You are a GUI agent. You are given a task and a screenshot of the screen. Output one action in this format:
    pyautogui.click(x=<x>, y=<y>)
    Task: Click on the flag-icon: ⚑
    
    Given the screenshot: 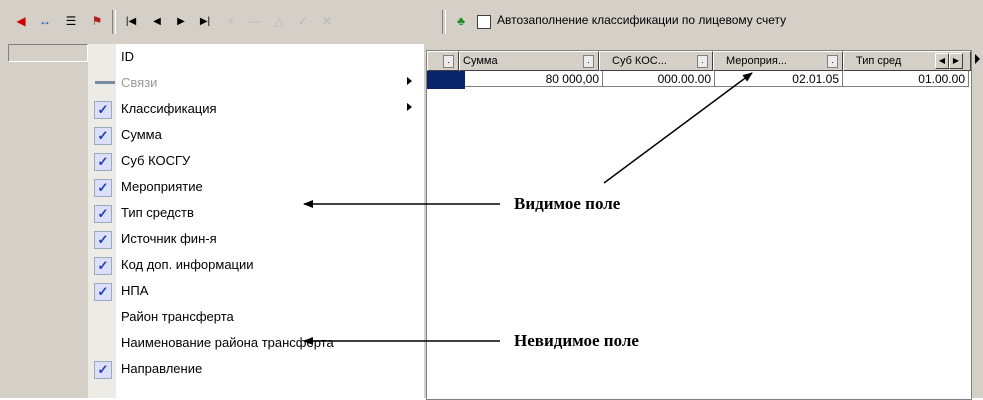 What is the action you would take?
    pyautogui.click(x=97, y=21)
    